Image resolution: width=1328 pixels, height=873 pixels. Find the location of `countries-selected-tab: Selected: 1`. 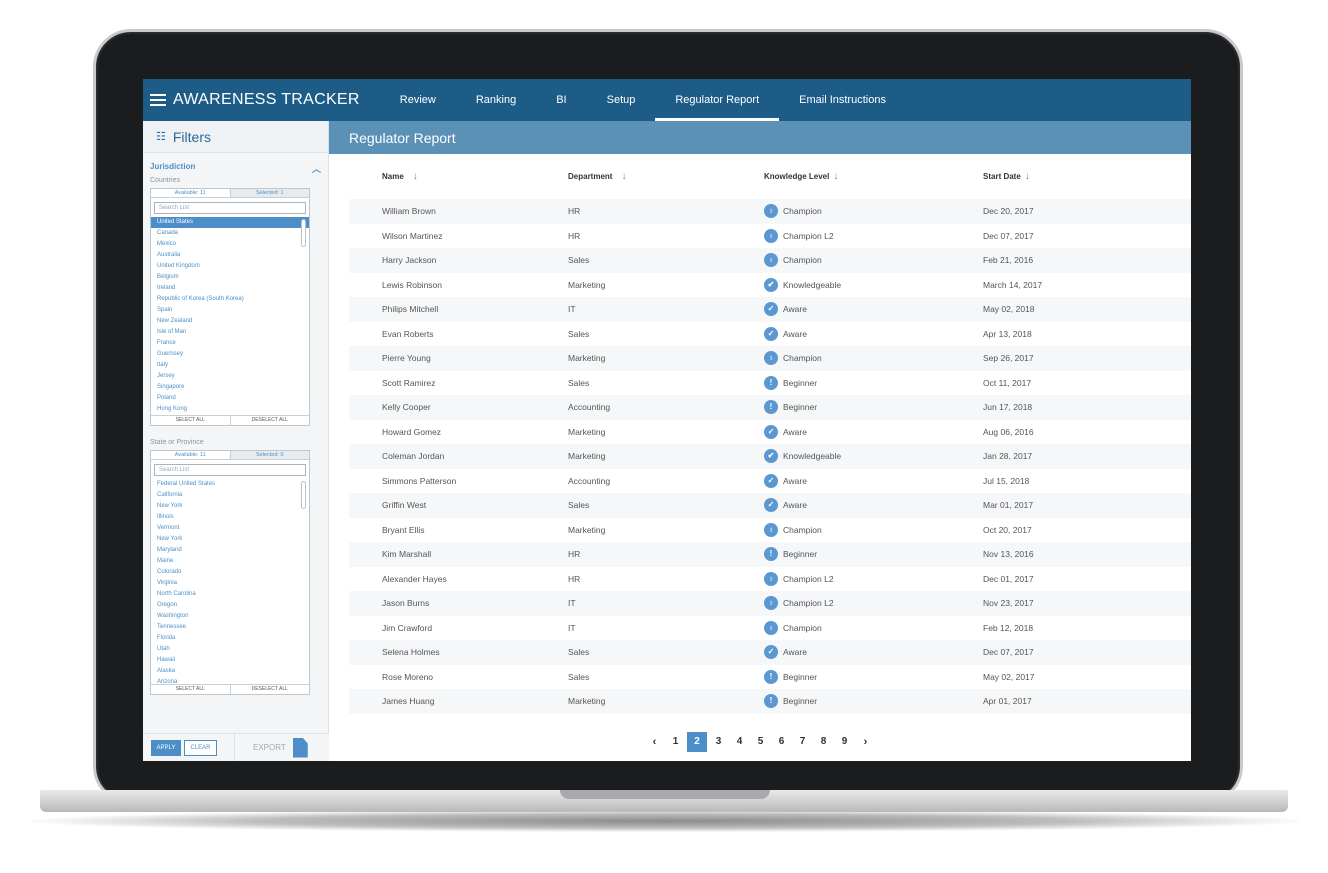

countries-selected-tab: Selected: 1 is located at coordinates (269, 193).